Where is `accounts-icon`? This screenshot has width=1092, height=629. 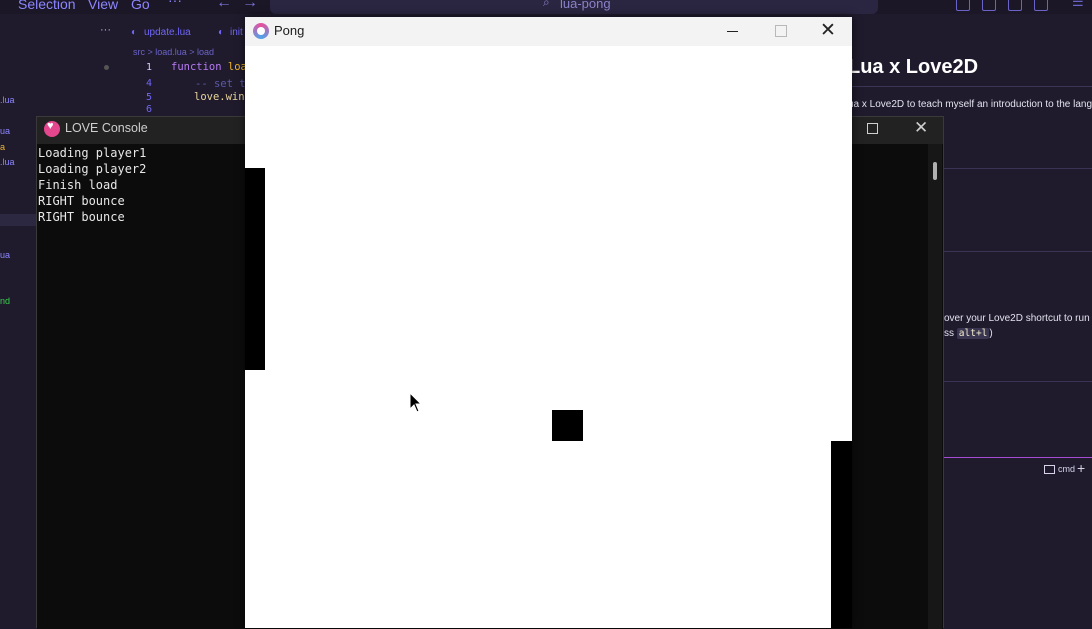
accounts-icon is located at coordinates (963, 5).